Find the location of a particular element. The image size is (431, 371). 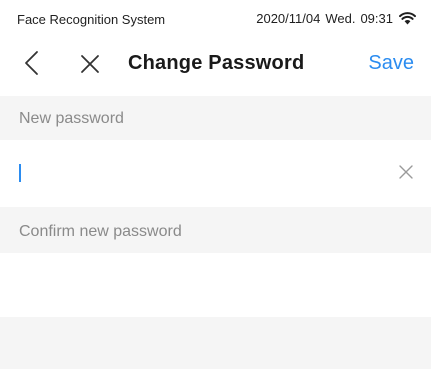

page-title: Change Password is located at coordinates (216, 63).